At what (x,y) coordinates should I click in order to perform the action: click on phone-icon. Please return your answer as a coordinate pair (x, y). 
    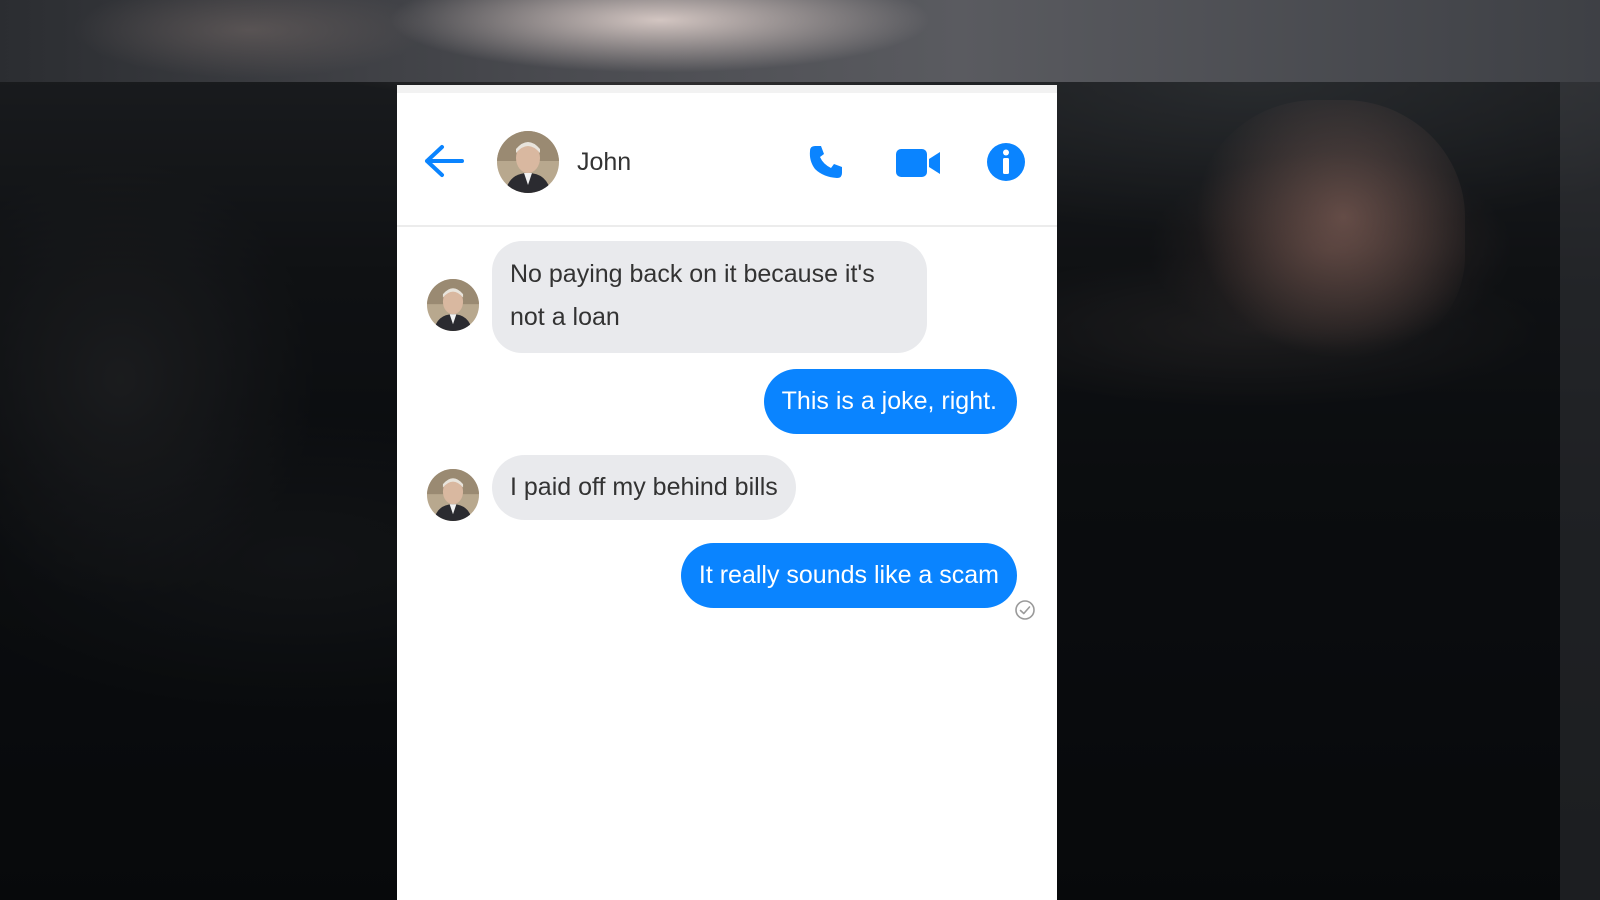
    Looking at the image, I should click on (825, 162).